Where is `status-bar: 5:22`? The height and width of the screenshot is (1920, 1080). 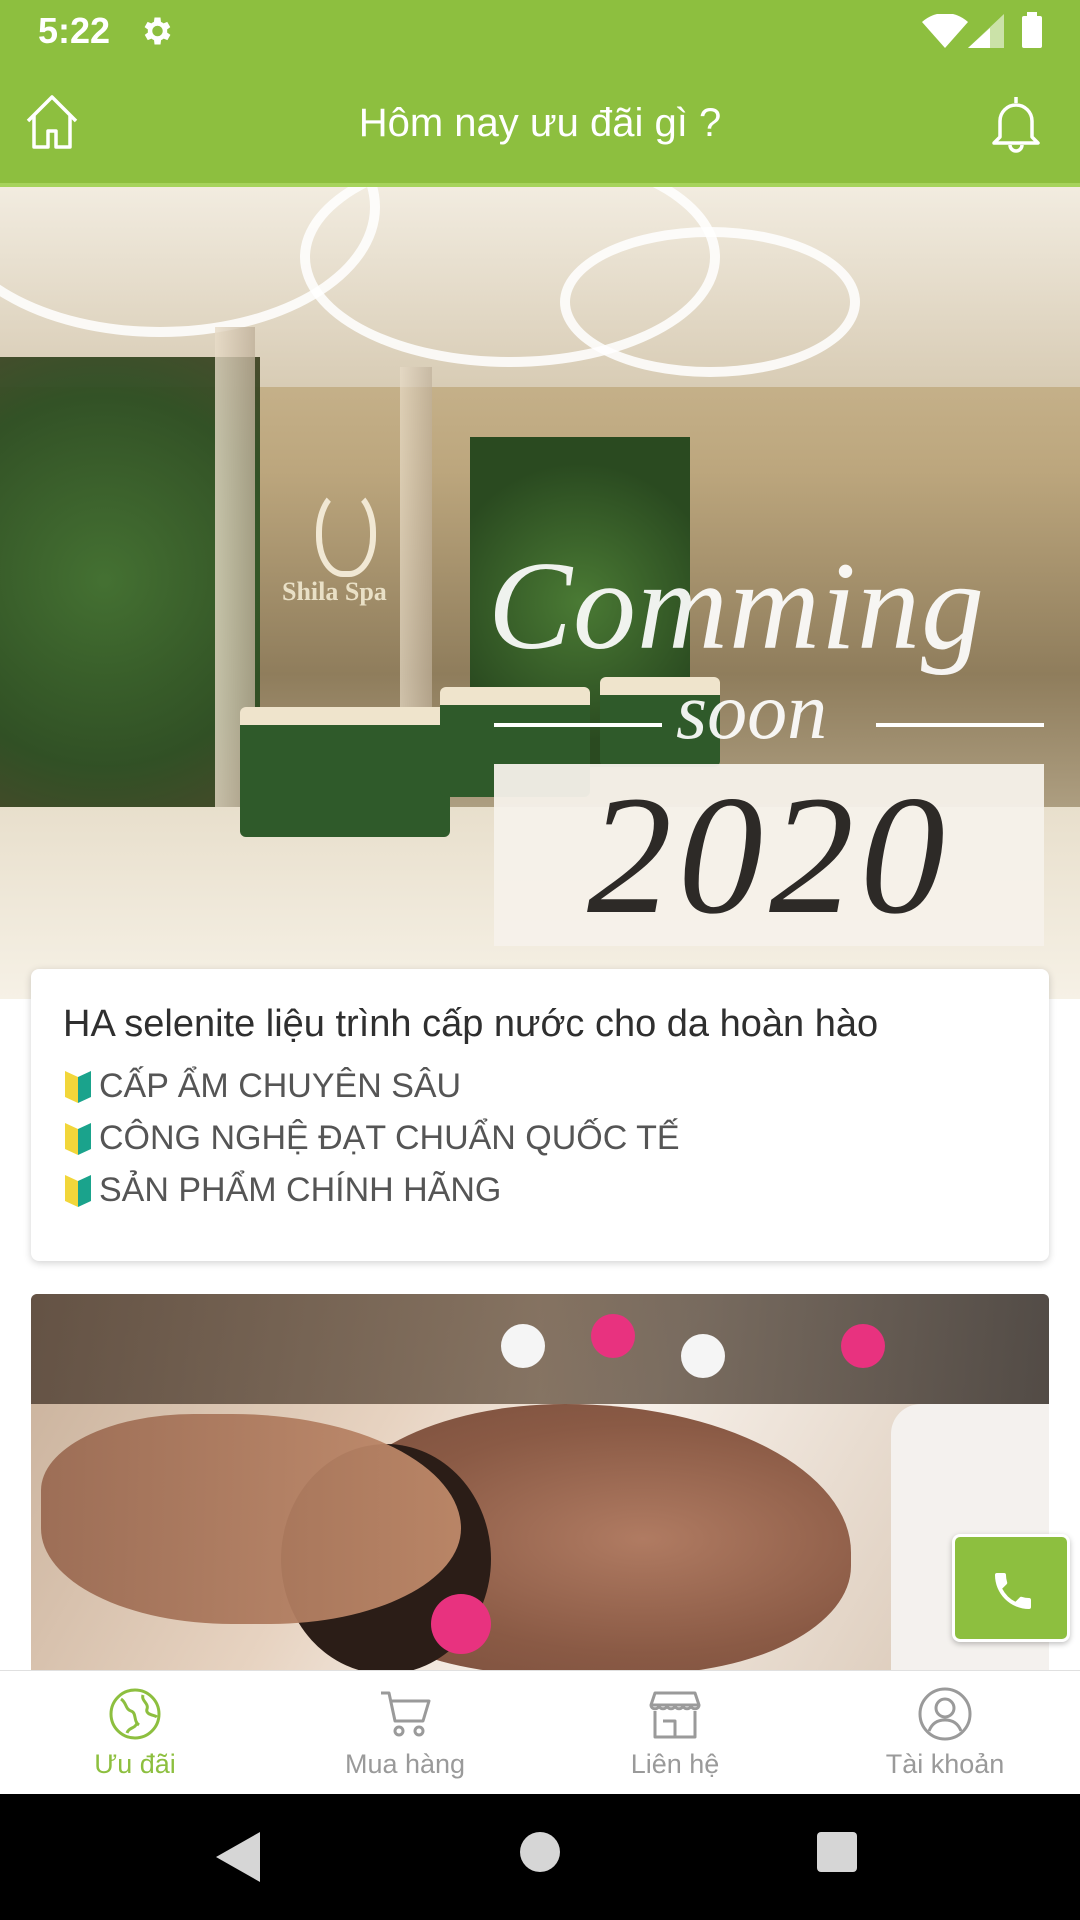
status-bar: 5:22 is located at coordinates (540, 31).